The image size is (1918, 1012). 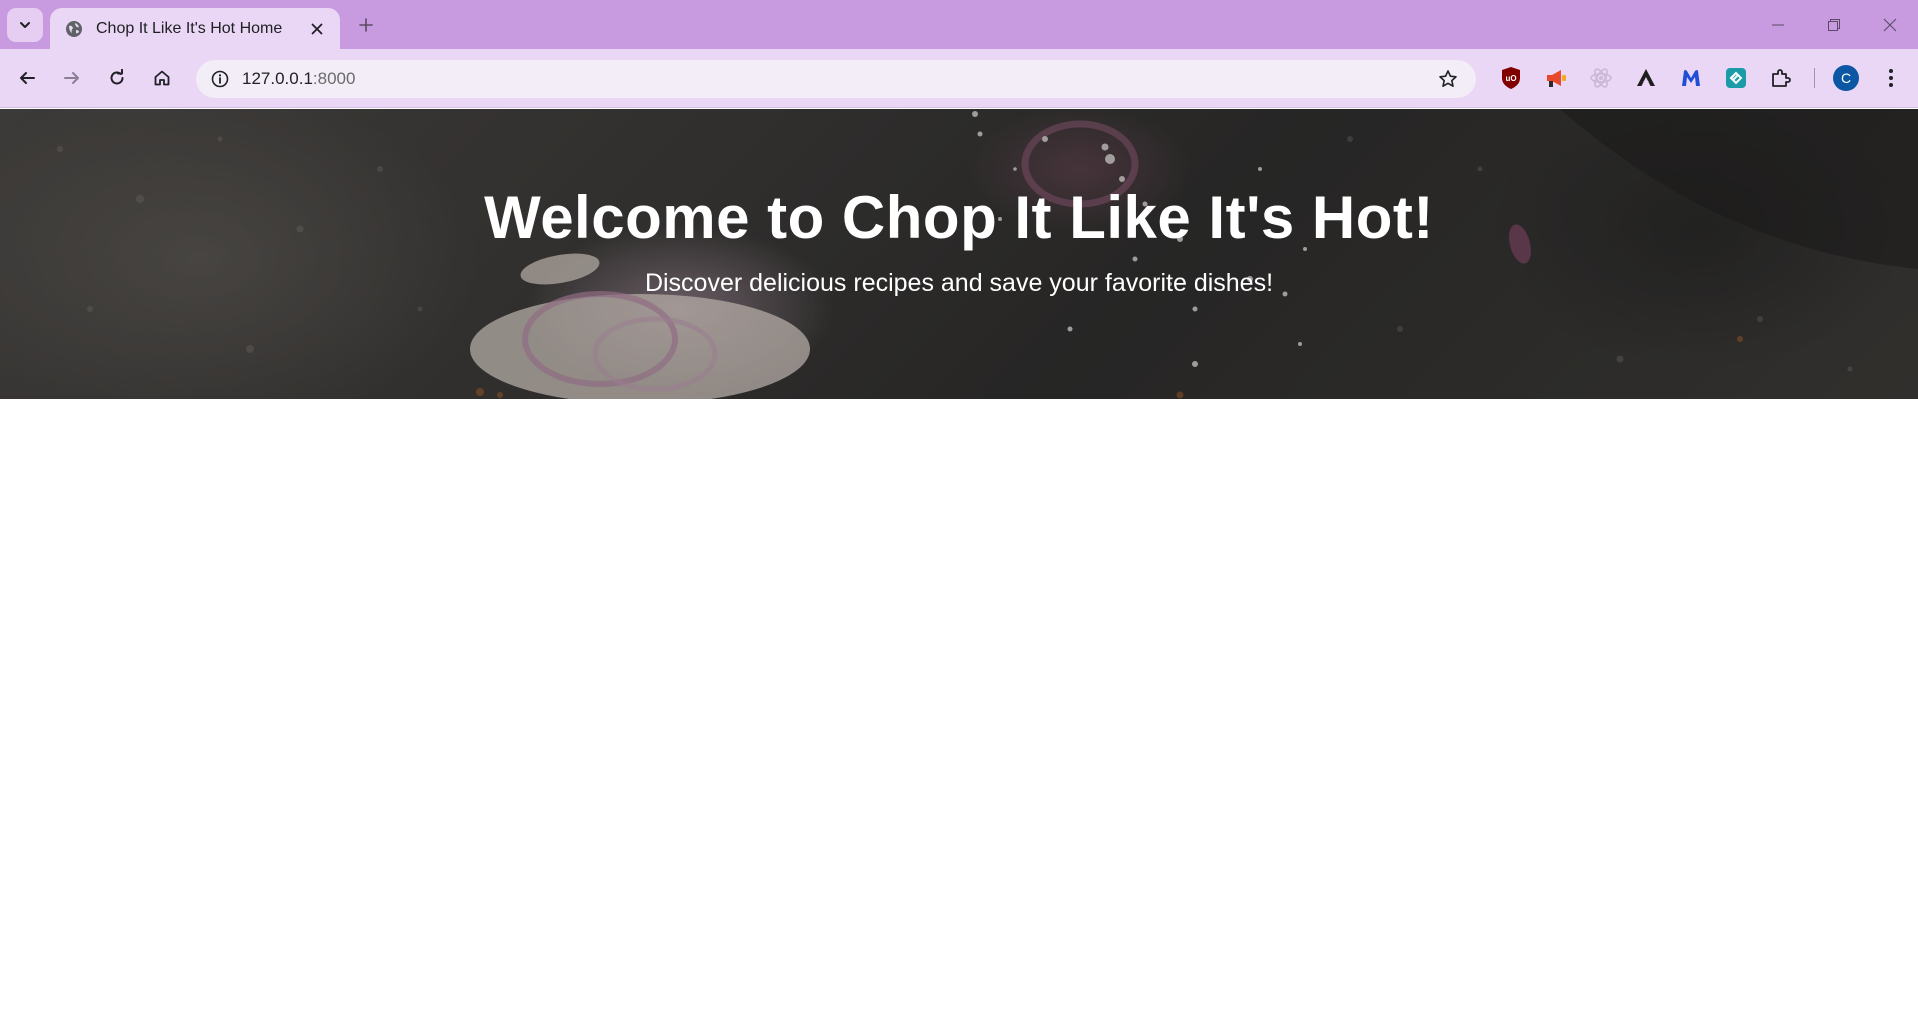 I want to click on back-button, so click(x=27, y=78).